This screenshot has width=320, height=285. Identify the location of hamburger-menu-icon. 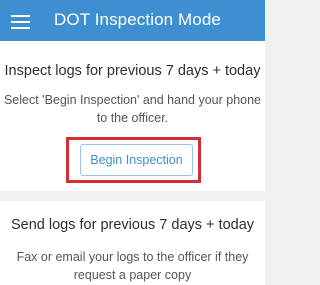
(21, 21).